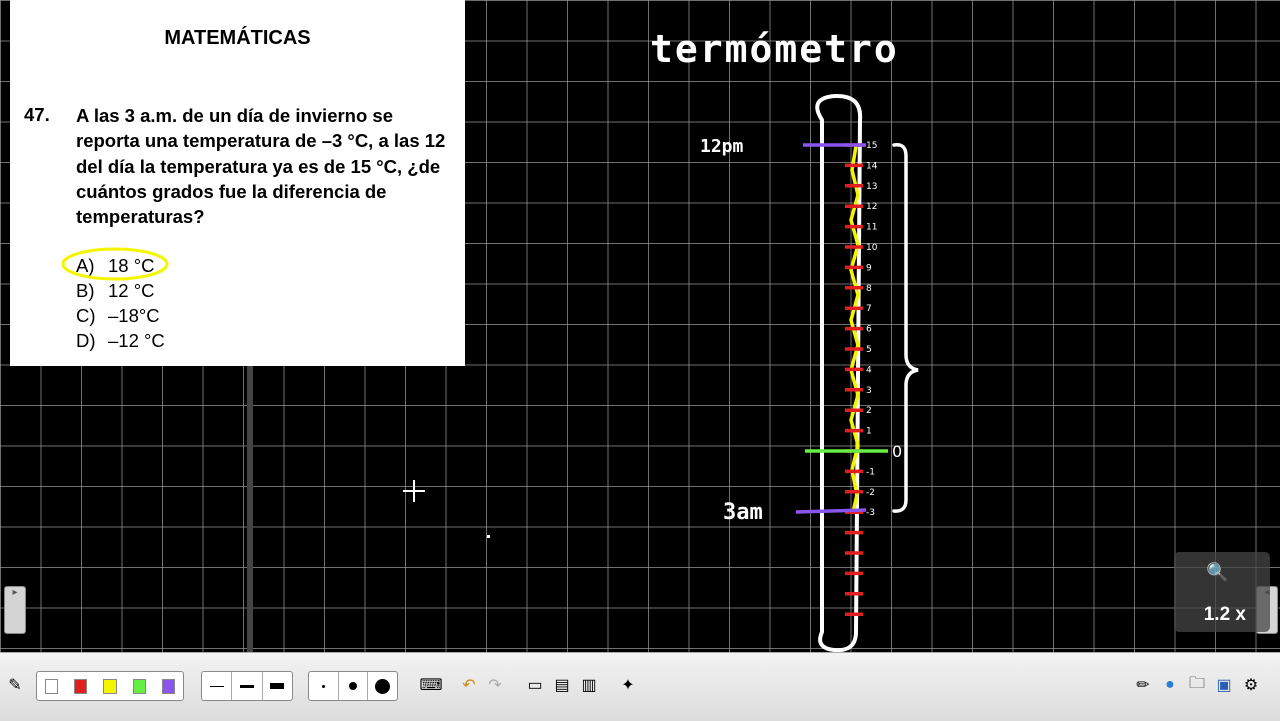 This screenshot has width=1280, height=721. What do you see at coordinates (872, 166) in the screenshot?
I see `scale-label: 14` at bounding box center [872, 166].